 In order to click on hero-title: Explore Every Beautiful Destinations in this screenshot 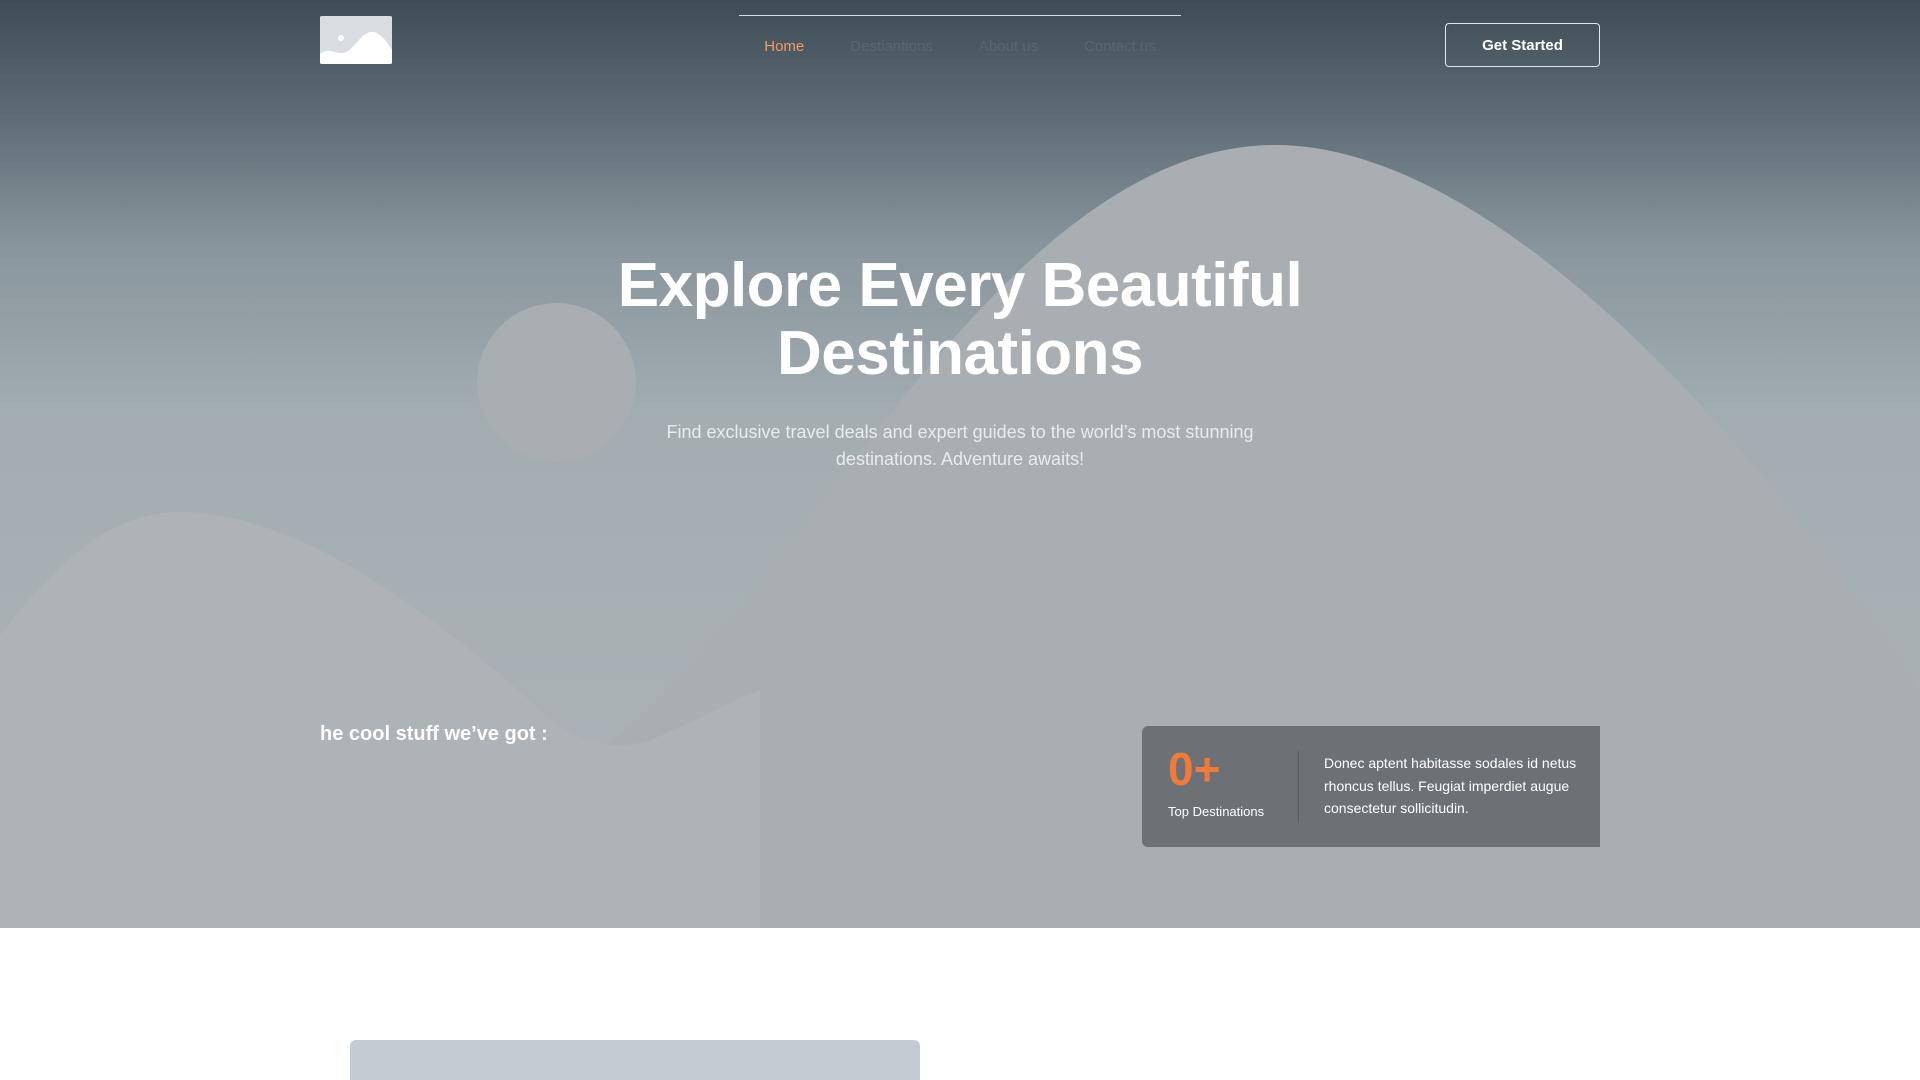, I will do `click(960, 320)`.